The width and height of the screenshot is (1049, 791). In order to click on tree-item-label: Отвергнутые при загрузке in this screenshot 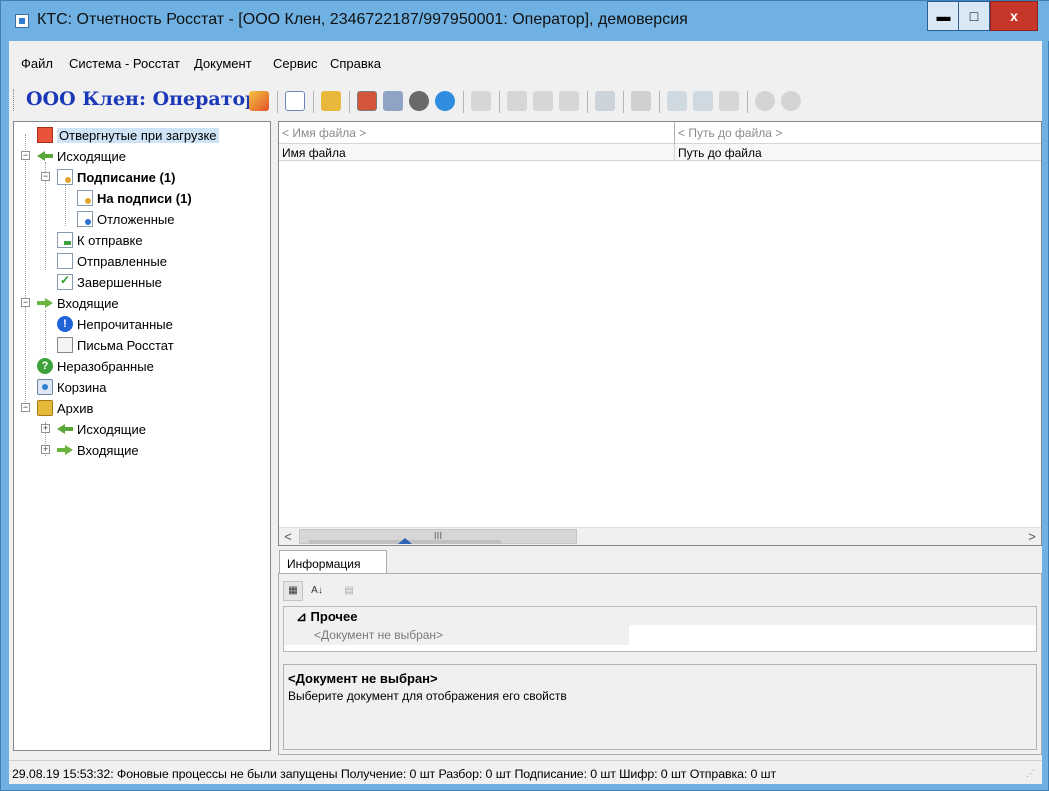, I will do `click(138, 135)`.